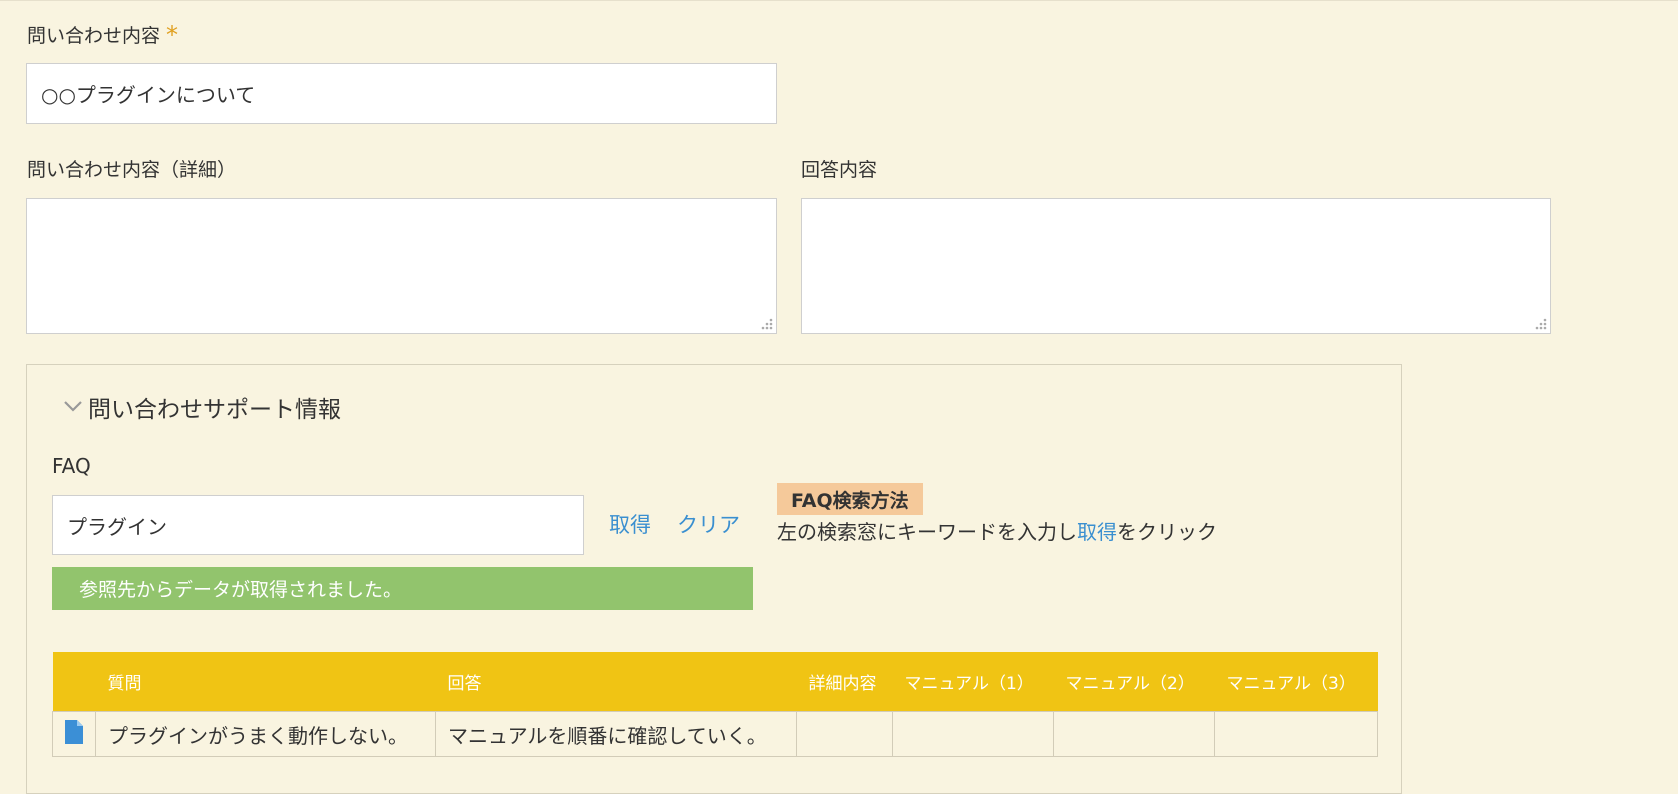 This screenshot has width=1678, height=794. Describe the element at coordinates (708, 524) in the screenshot. I see `clear-button: クリア` at that location.